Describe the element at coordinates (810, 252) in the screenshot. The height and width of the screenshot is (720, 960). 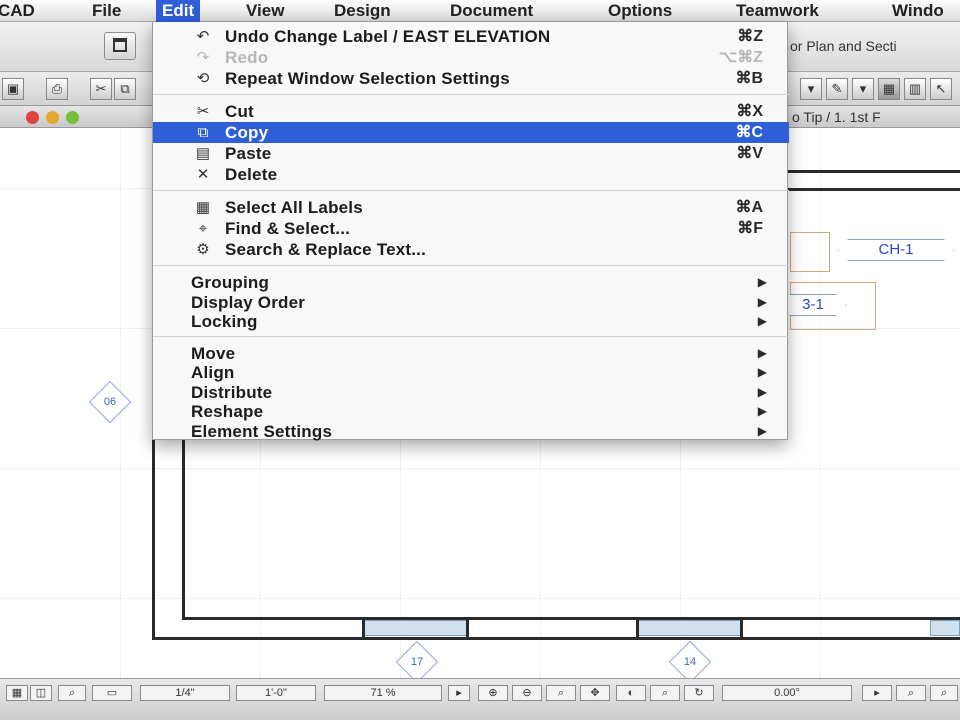
I see `cabinet-outline` at that location.